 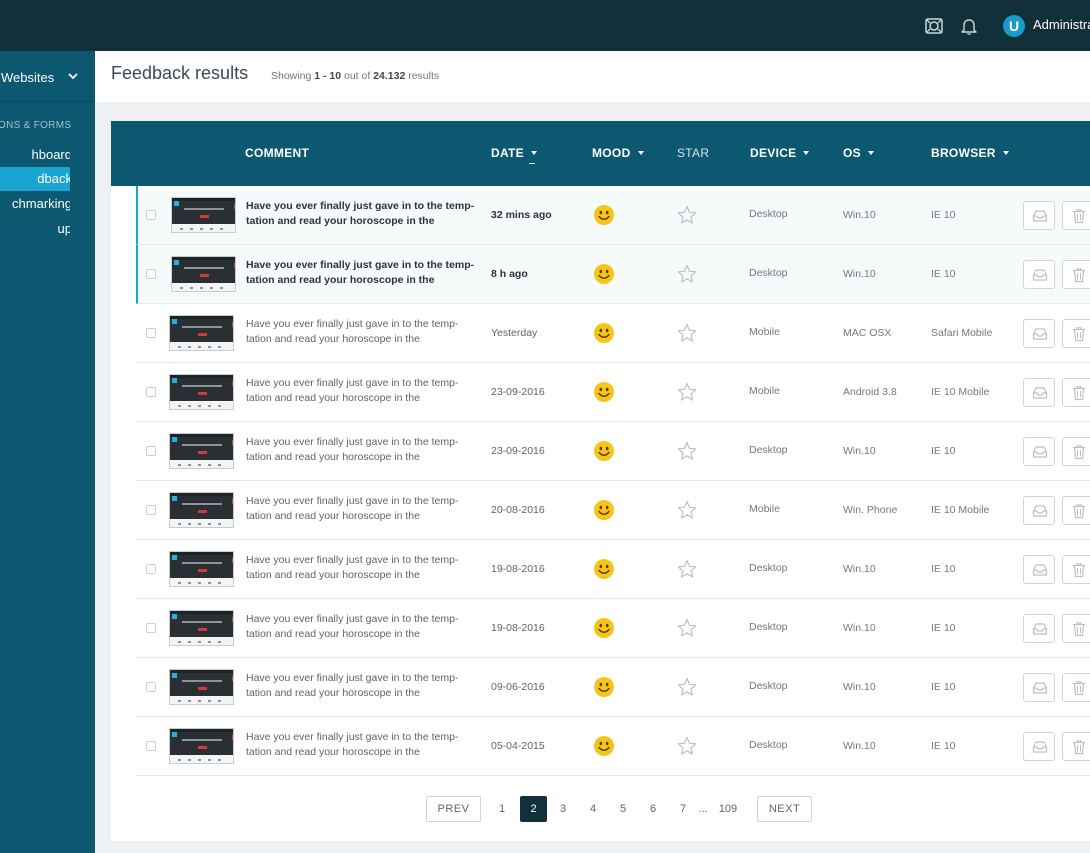 What do you see at coordinates (502, 809) in the screenshot?
I see `page-1: 1` at bounding box center [502, 809].